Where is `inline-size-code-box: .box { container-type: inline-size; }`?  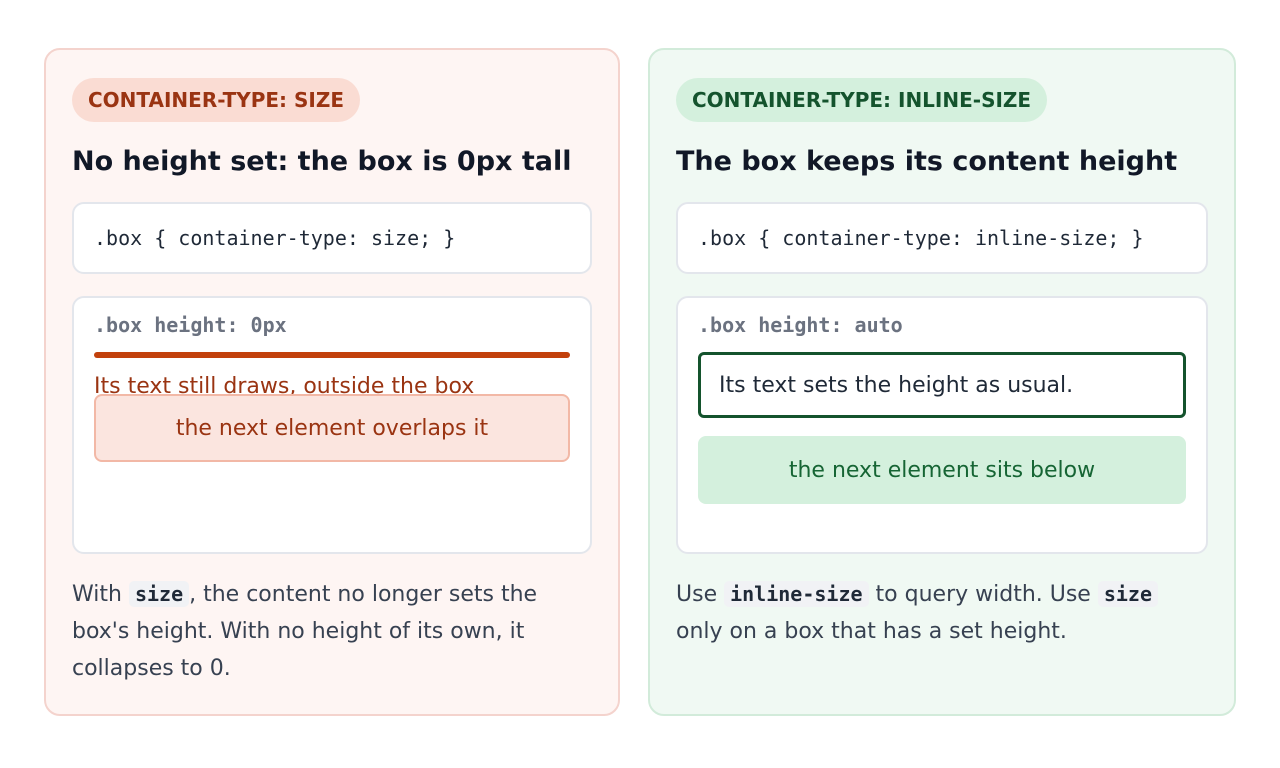 inline-size-code-box: .box { container-type: inline-size; } is located at coordinates (942, 238).